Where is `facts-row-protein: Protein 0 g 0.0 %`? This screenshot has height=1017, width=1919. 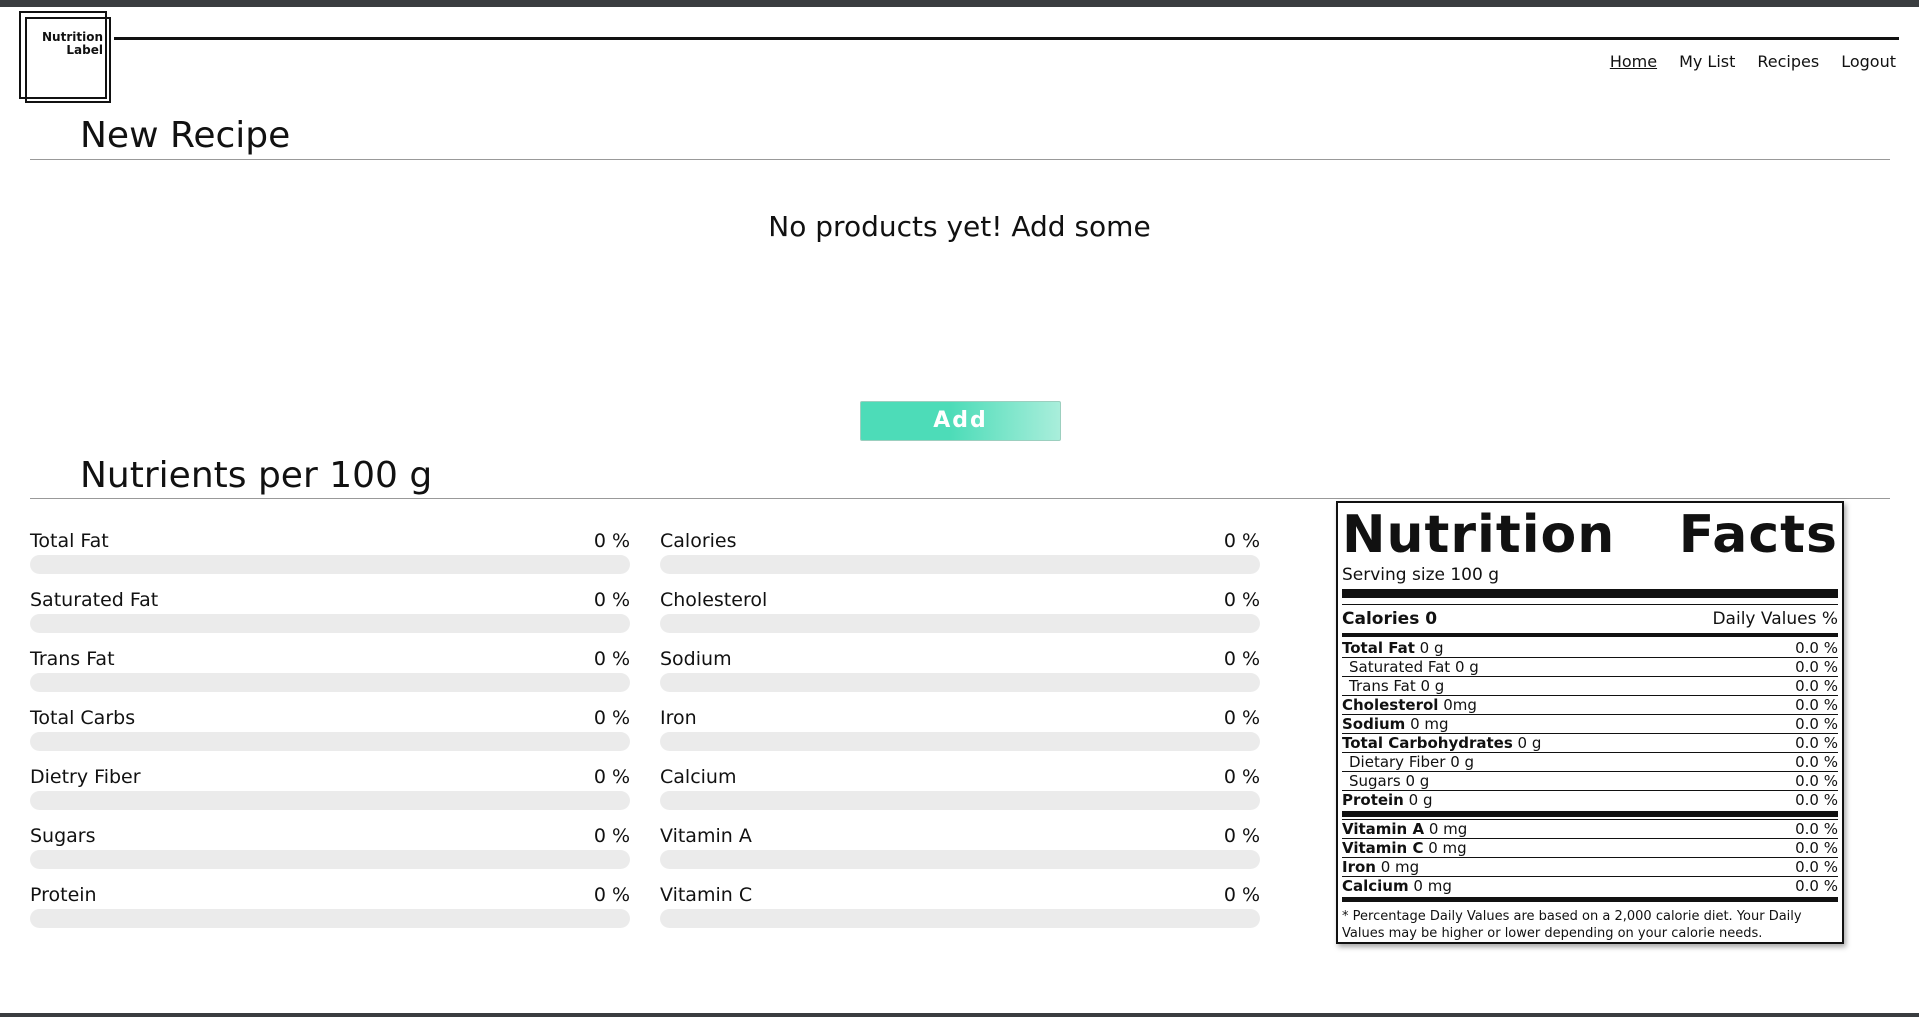
facts-row-protein: Protein 0 g 0.0 % is located at coordinates (1590, 800).